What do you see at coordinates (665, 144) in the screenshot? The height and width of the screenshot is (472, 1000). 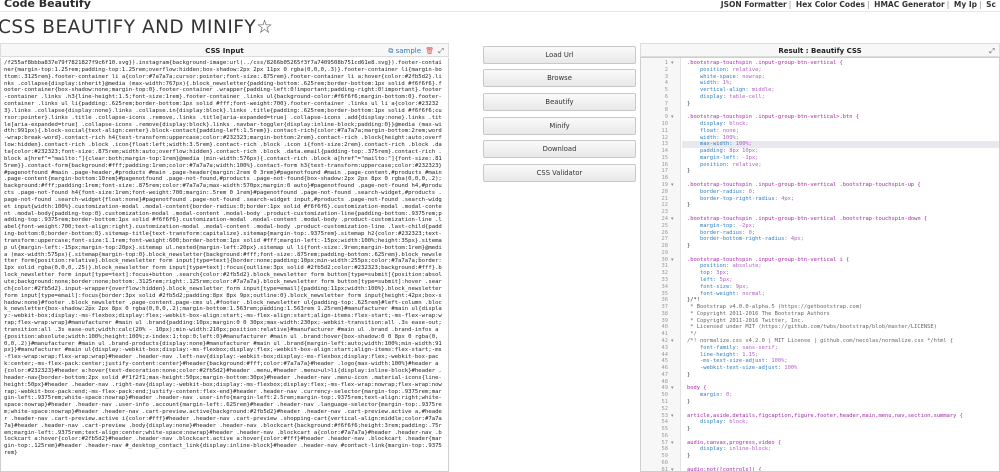 I see `line-number: 13` at bounding box center [665, 144].